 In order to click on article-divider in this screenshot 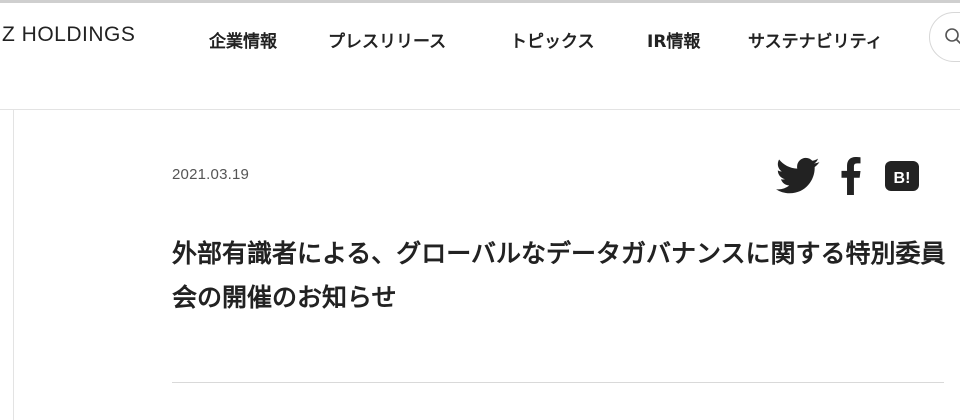, I will do `click(558, 382)`.